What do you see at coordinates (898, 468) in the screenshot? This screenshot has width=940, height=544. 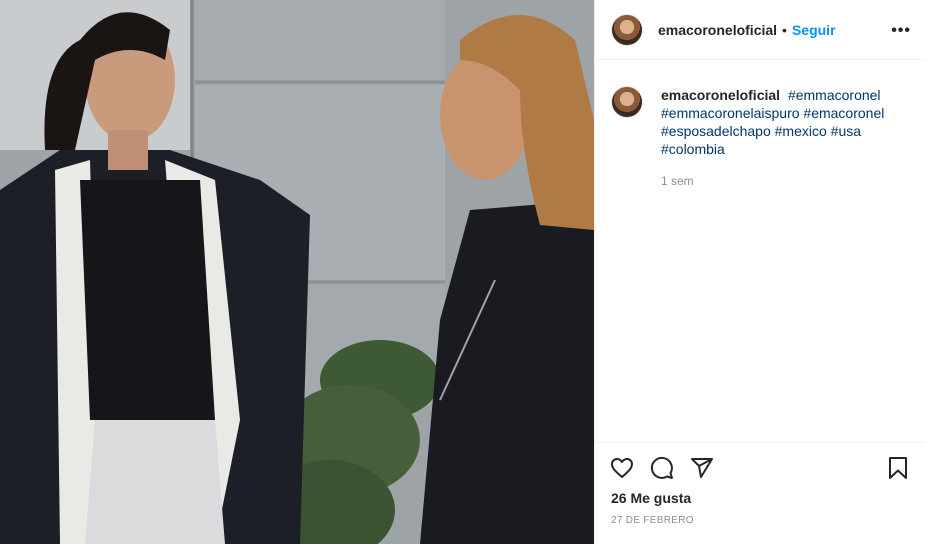 I see `bookmark-icon` at bounding box center [898, 468].